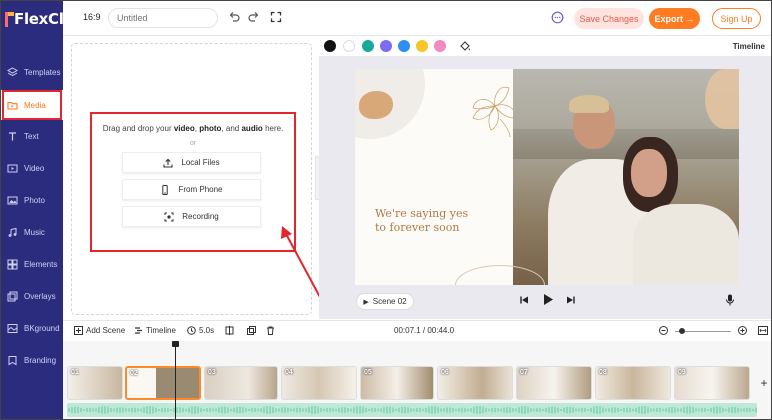 Image resolution: width=772 pixels, height=420 pixels. What do you see at coordinates (175, 381) in the screenshot?
I see `playhead` at bounding box center [175, 381].